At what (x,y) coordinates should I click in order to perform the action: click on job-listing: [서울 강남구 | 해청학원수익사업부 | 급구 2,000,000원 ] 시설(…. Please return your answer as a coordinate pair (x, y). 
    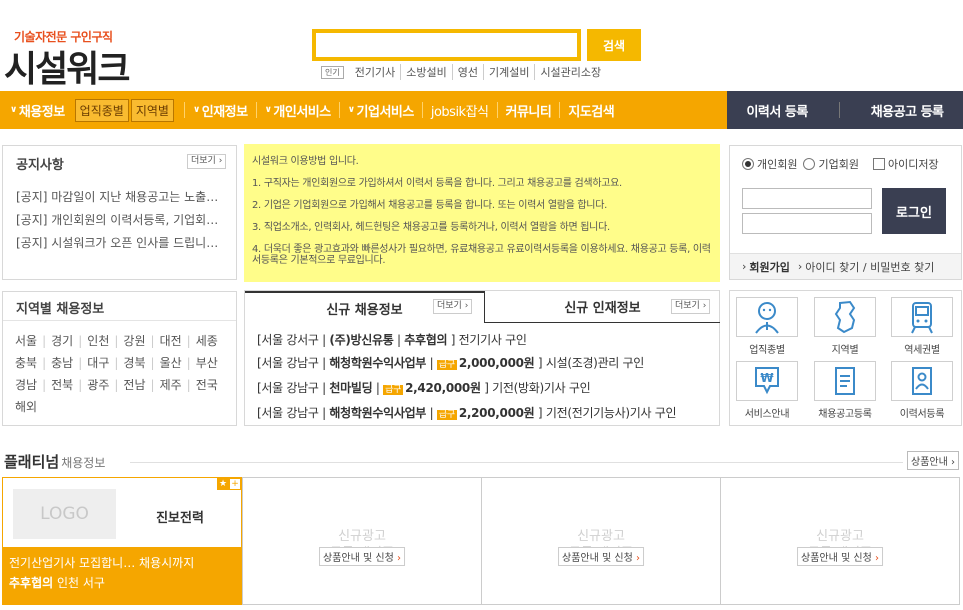
    Looking at the image, I should click on (487, 364).